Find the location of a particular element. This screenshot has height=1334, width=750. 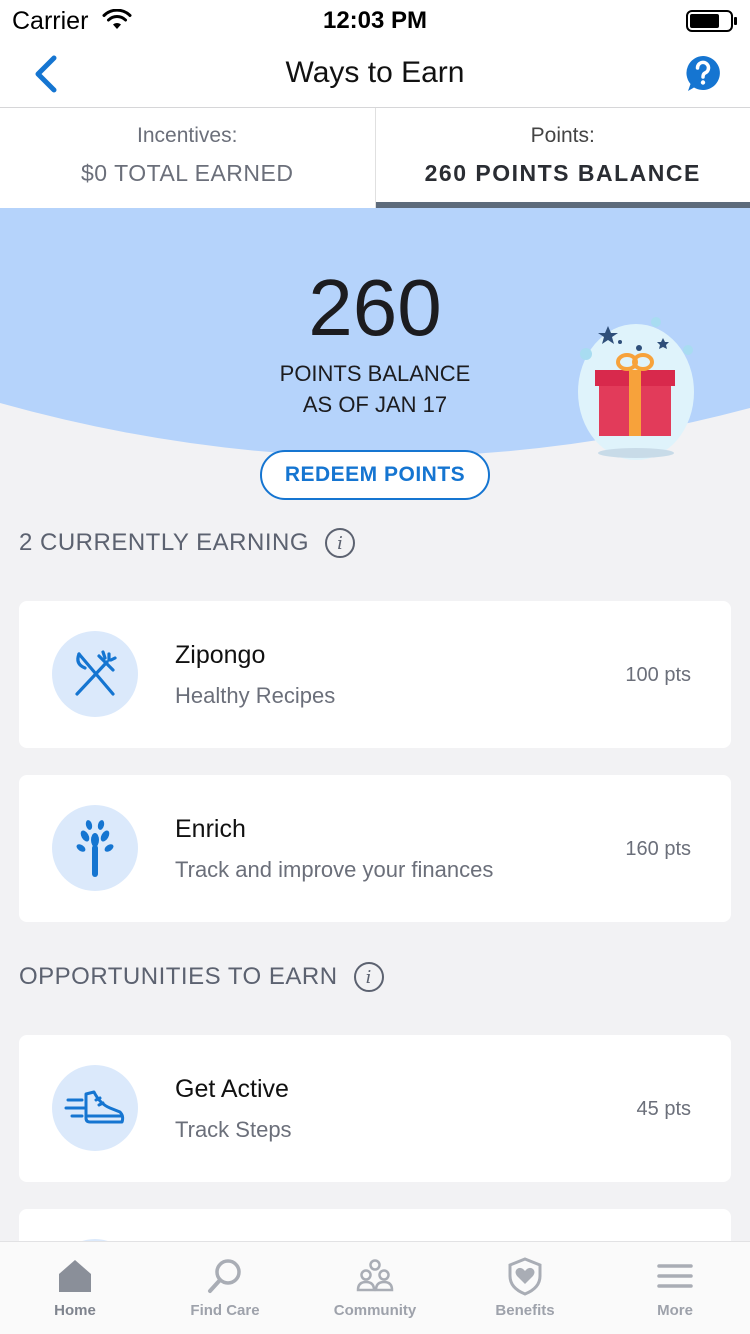

status-bar: Carrier 12:03 PM is located at coordinates (375, 20).